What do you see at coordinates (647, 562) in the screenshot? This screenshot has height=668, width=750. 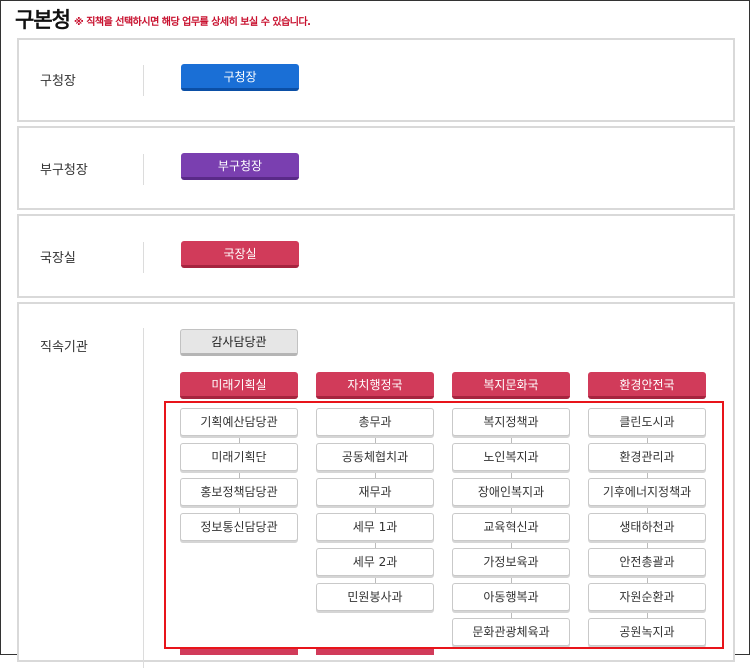 I see `dept-item: 안전총괄과` at bounding box center [647, 562].